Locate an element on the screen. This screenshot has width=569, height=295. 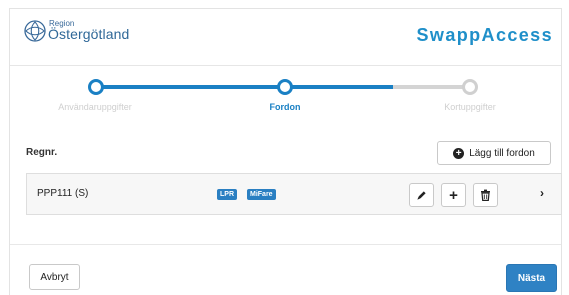
tag-lpr: LPR is located at coordinates (227, 194).